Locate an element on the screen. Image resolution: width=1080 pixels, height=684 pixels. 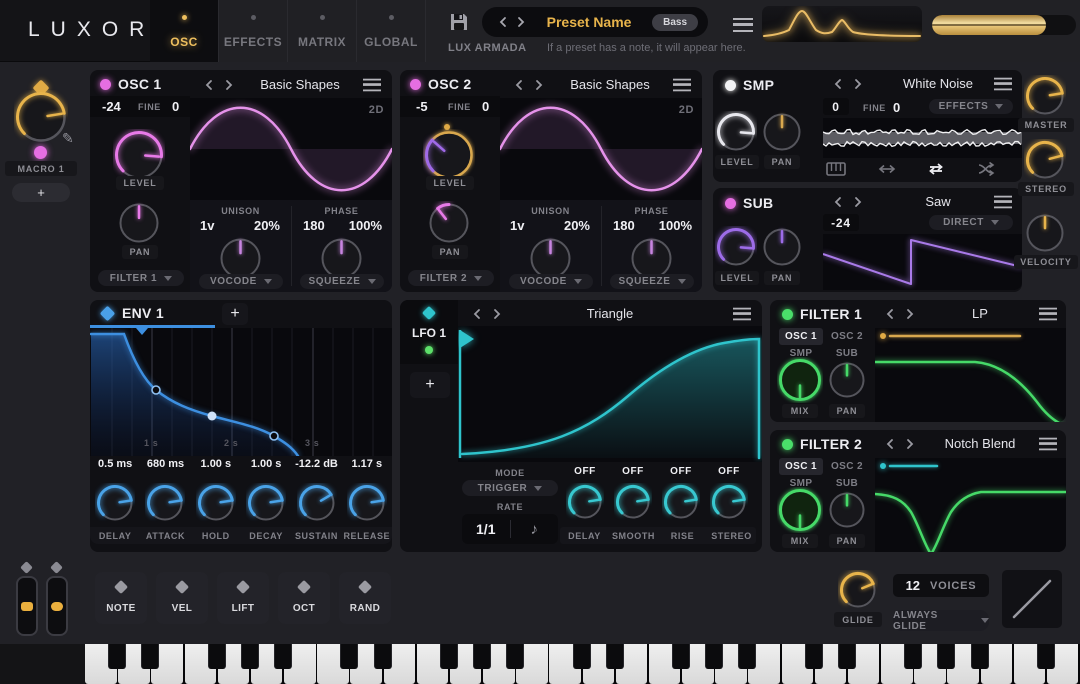
osc1-fine-value: 0 is located at coordinates (175, 106).